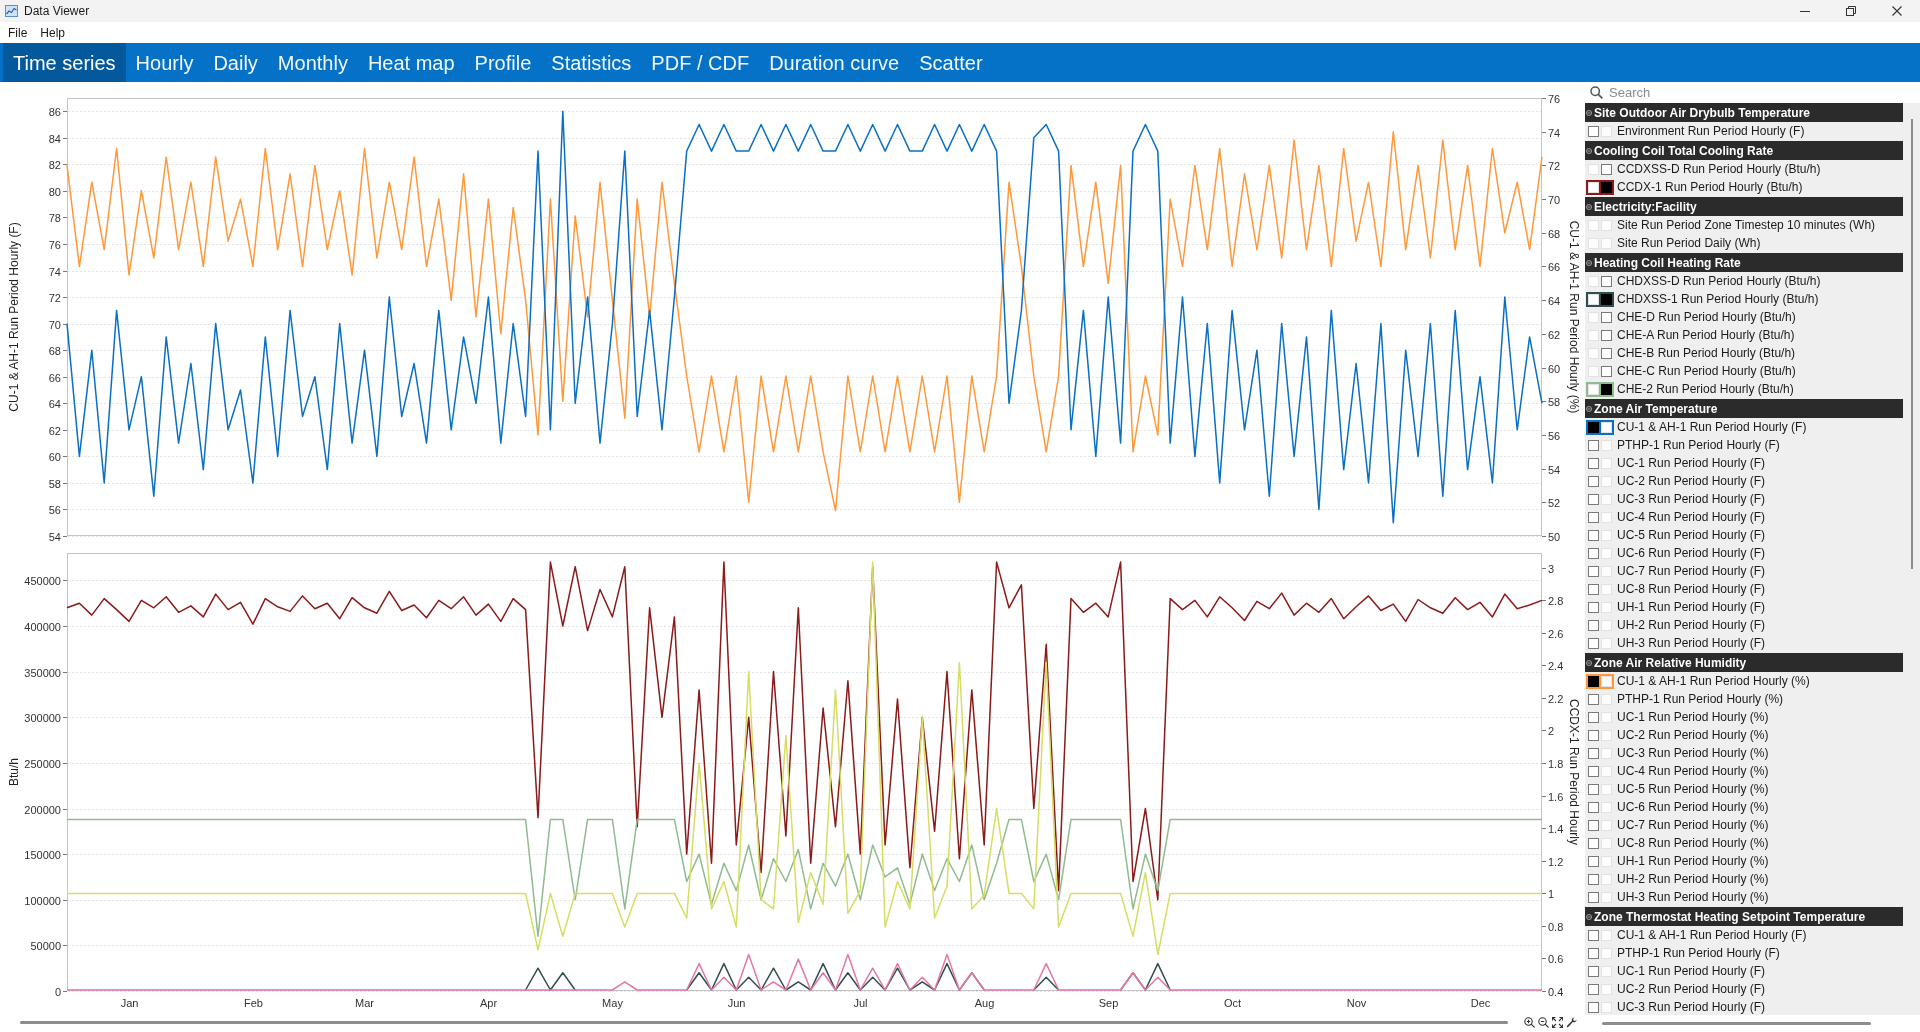 Image resolution: width=1920 pixels, height=1032 pixels. Describe the element at coordinates (1705, 389) in the screenshot. I see `series-label: CHE-2 Run Period Hourly (Btu/h)` at that location.